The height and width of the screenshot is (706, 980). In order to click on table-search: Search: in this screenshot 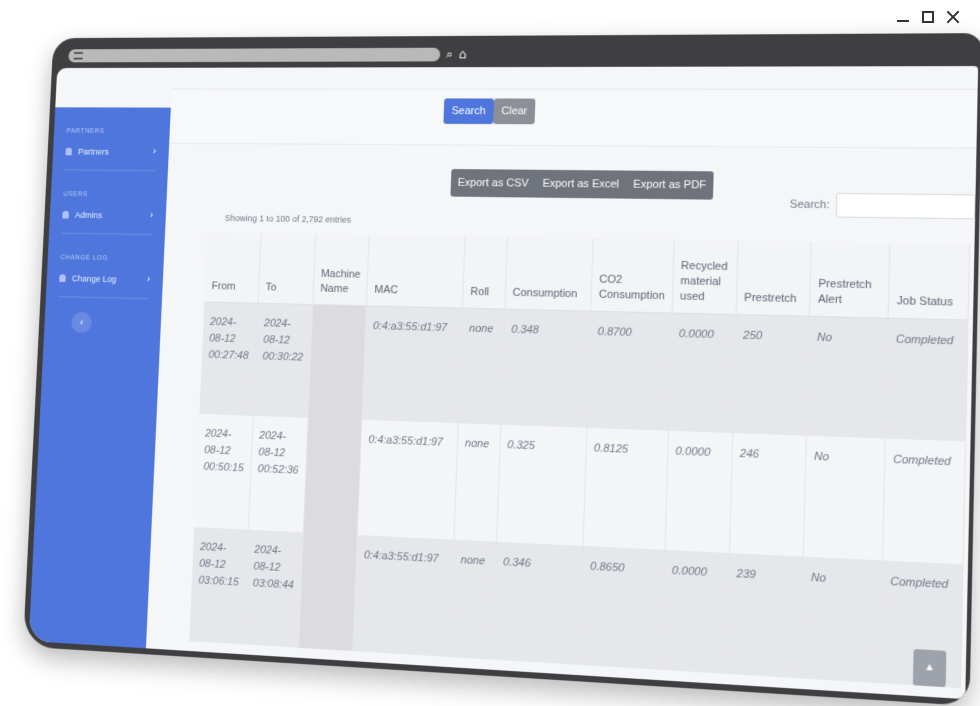, I will do `click(882, 206)`.